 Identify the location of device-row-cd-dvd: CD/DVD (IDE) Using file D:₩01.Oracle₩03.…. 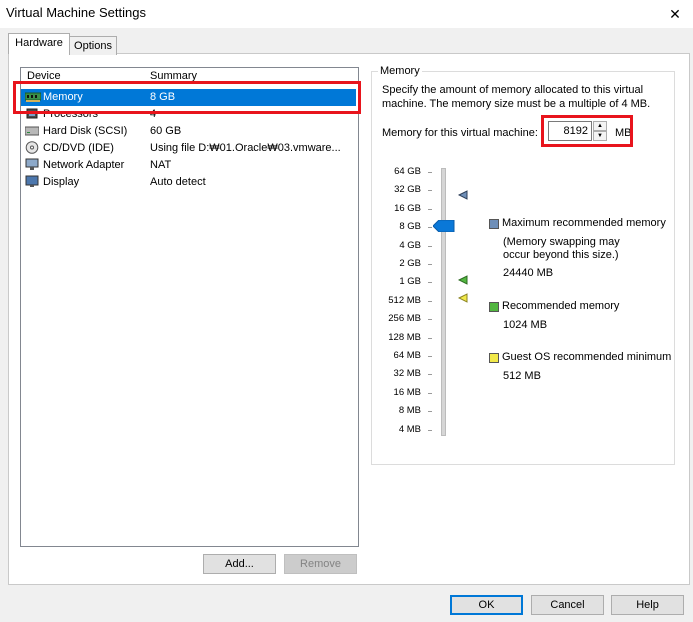
(188, 148).